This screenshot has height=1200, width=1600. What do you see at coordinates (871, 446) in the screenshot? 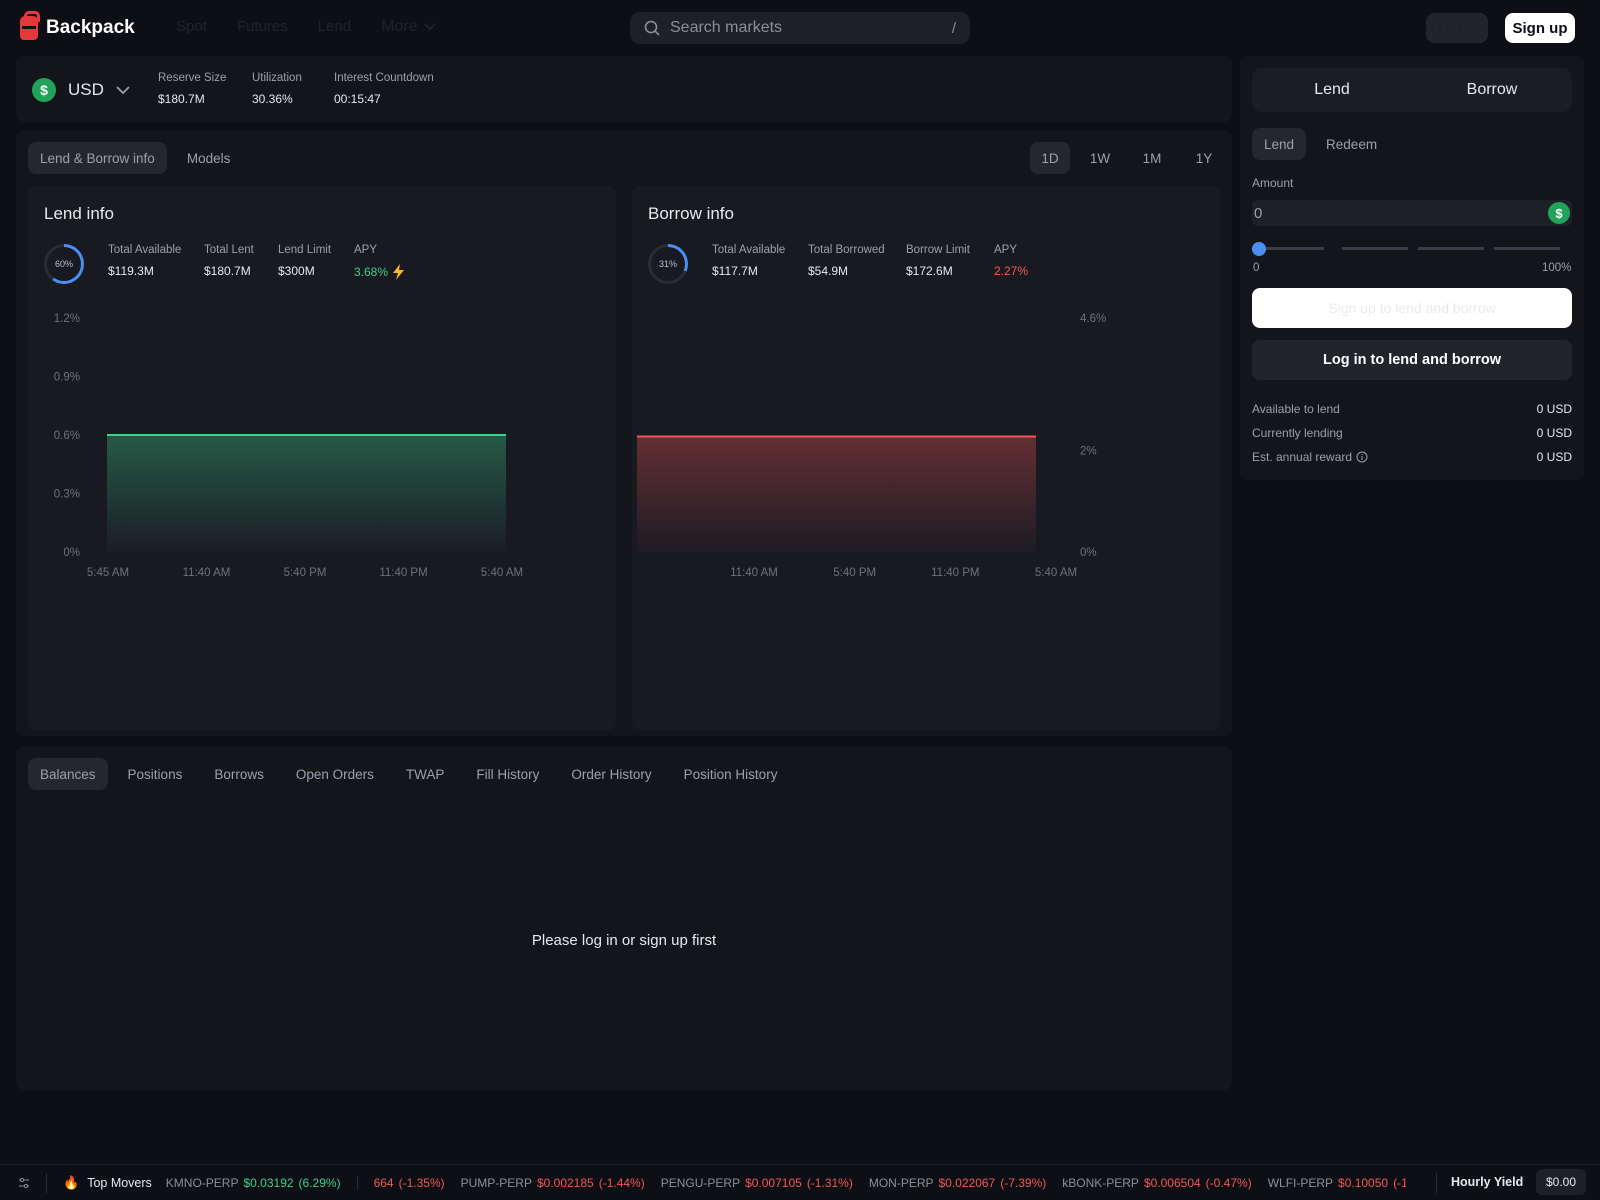
I see `borrow-apy-chart: 4.6% 2% 0% 11:40 AM 5:40 PM 11:40 PM 5:40 AM` at bounding box center [871, 446].